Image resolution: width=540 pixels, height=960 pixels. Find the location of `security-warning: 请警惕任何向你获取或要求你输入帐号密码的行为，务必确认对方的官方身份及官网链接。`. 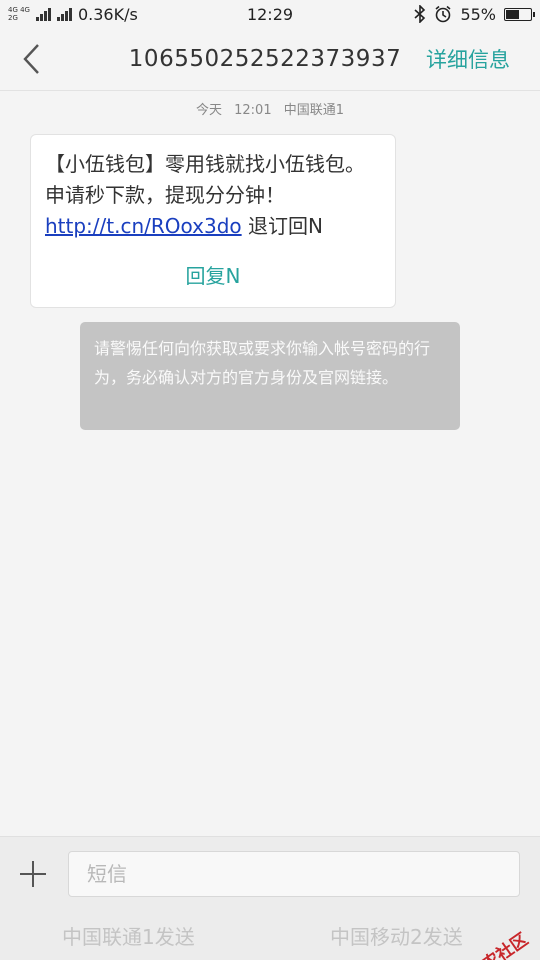

security-warning: 请警惕任何向你获取或要求你输入帐号密码的行为，务必确认对方的官方身份及官网链接。 is located at coordinates (270, 376).